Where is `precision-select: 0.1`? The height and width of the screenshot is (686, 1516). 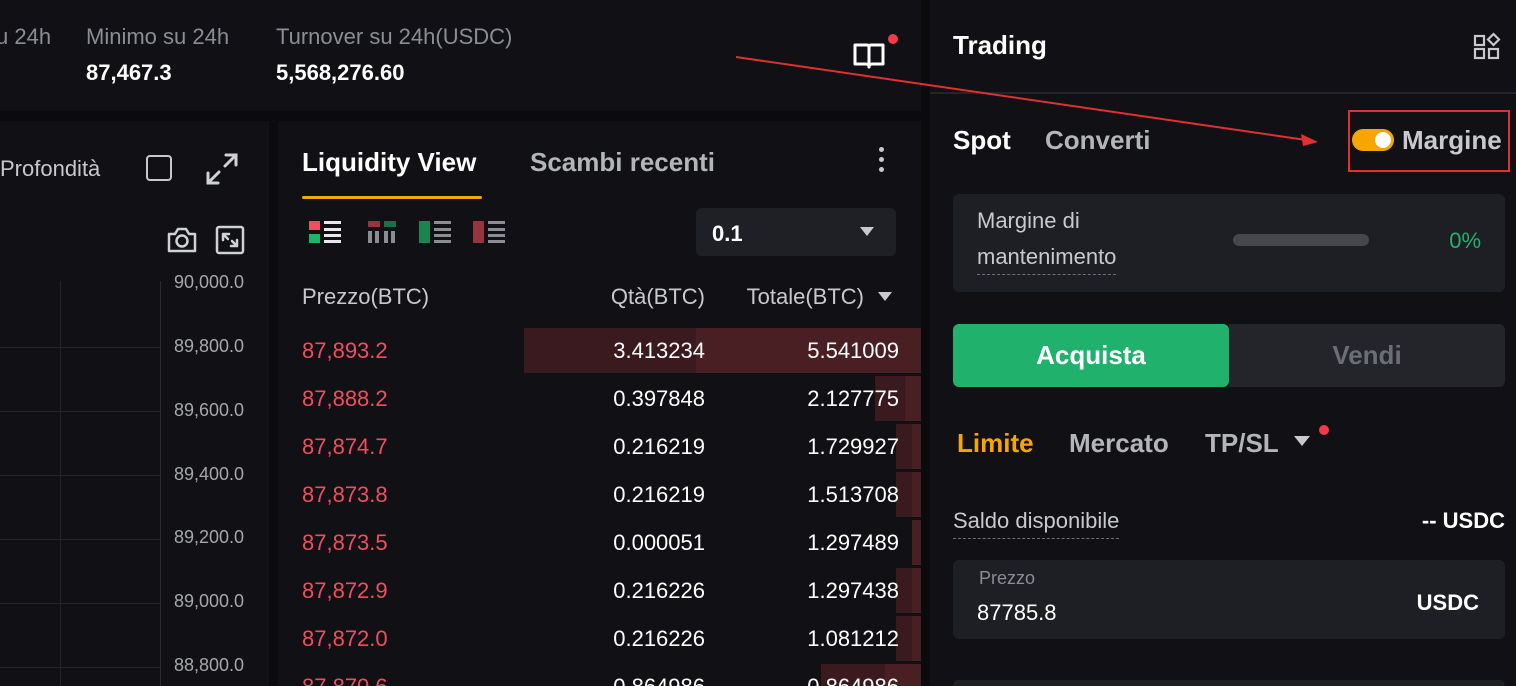
precision-select: 0.1 is located at coordinates (796, 232).